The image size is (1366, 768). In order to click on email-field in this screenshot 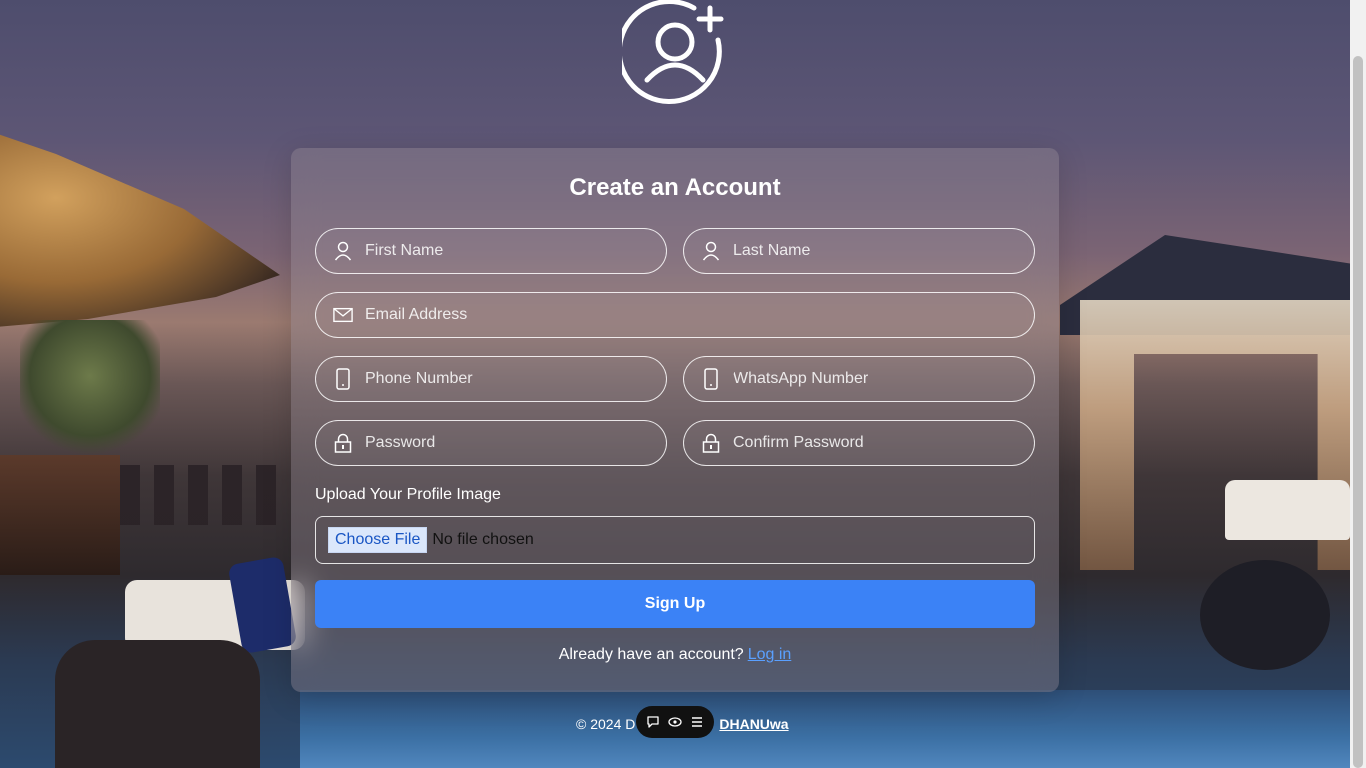, I will do `click(675, 315)`.